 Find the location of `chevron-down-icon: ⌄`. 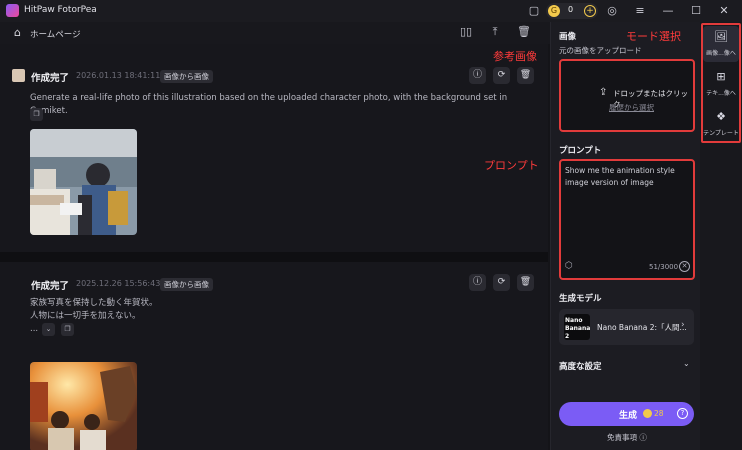

chevron-down-icon: ⌄ is located at coordinates (686, 363).